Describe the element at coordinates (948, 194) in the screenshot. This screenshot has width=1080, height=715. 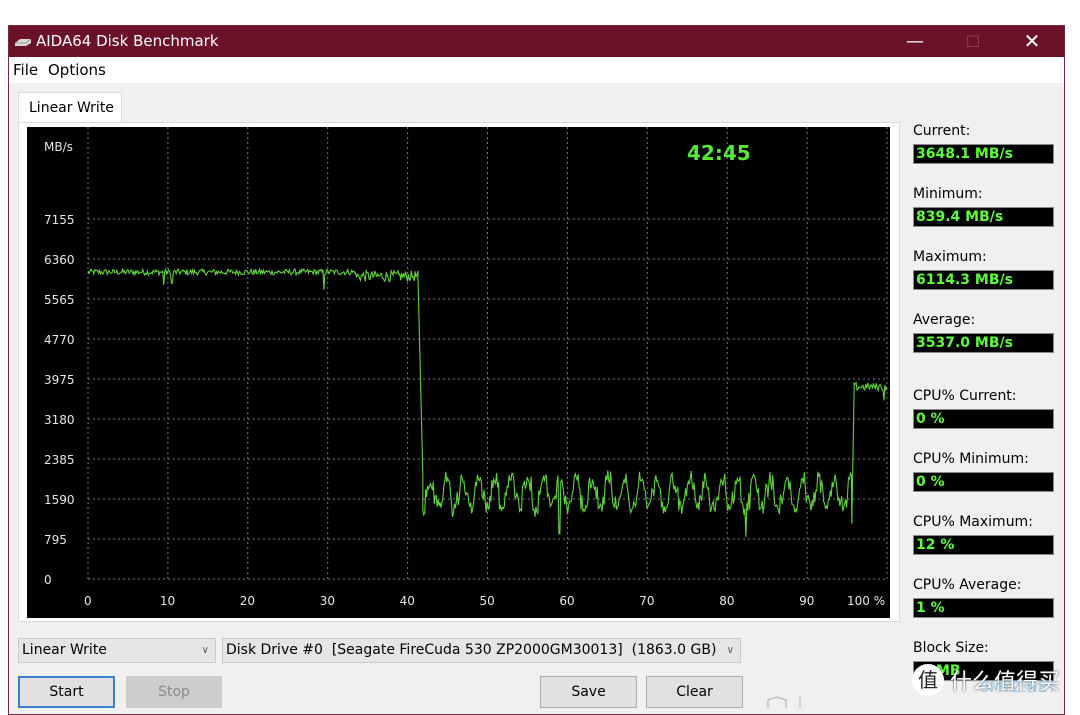
I see `minimum-label: Minimum:` at that location.